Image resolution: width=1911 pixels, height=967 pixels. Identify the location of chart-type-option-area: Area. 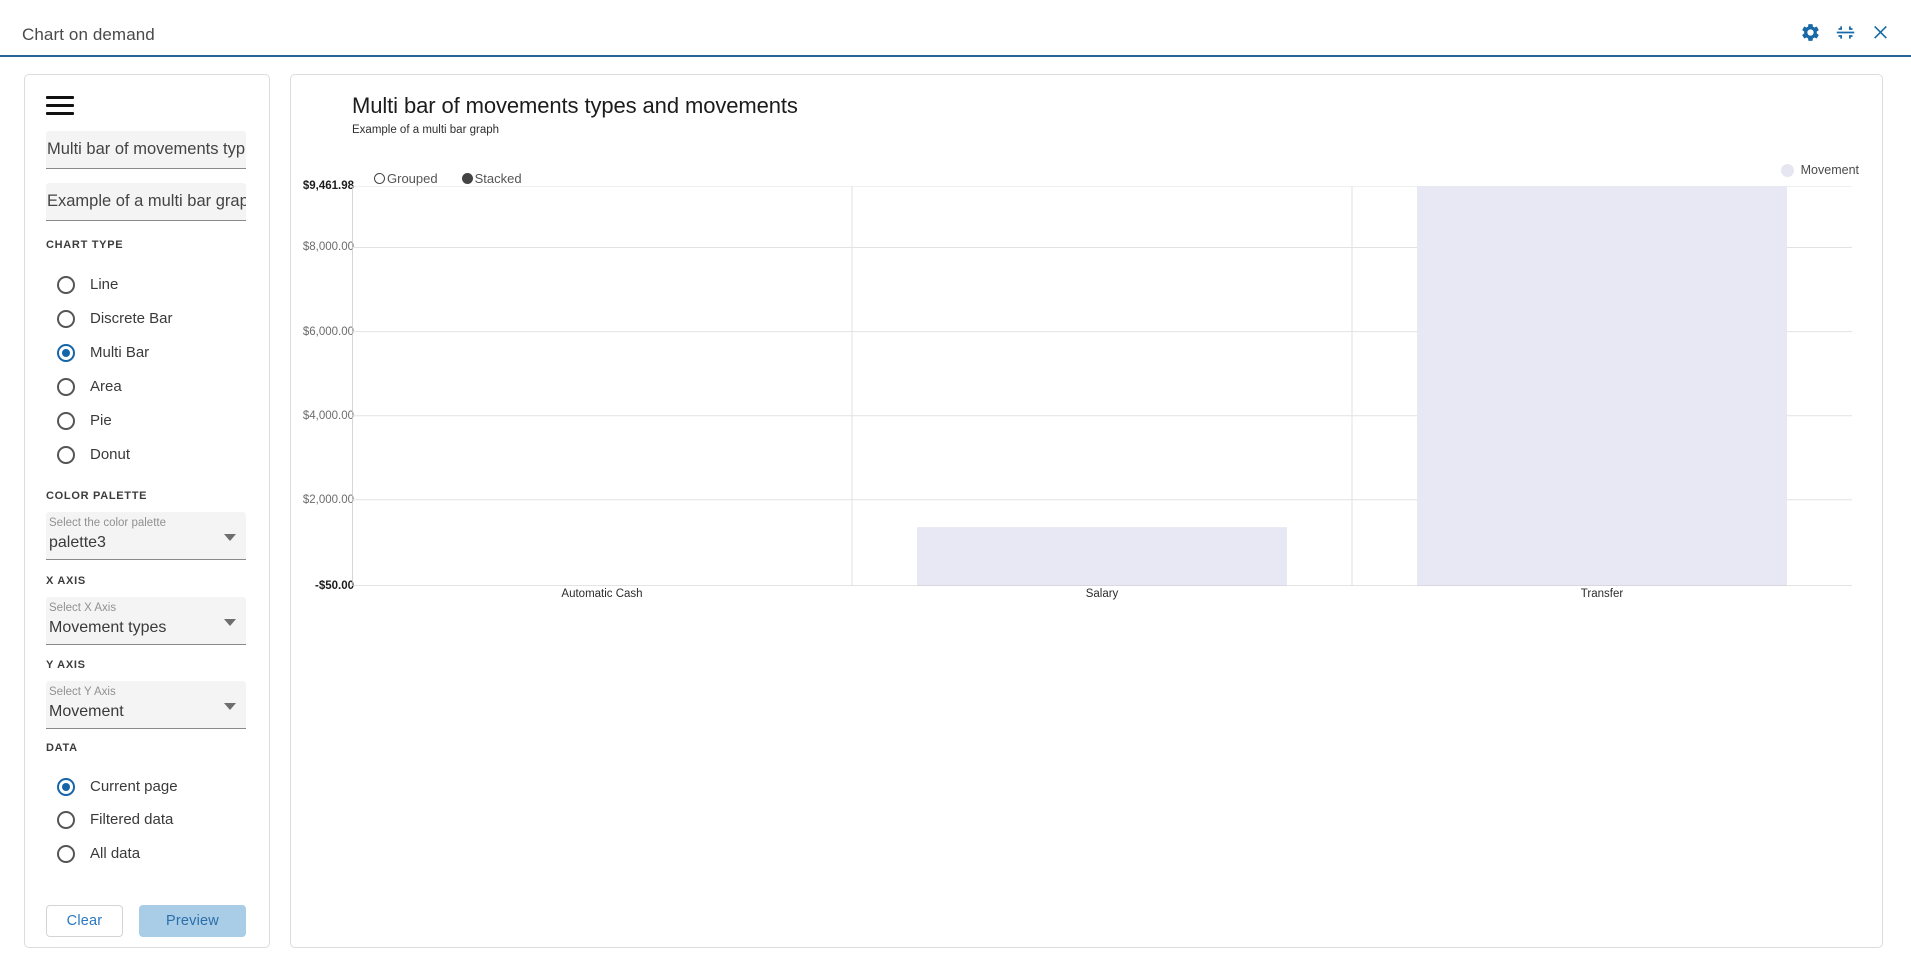
(89, 386).